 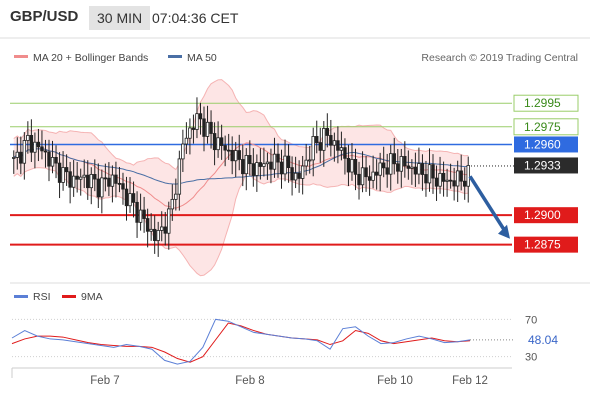 I want to click on x-tick-label: Feb 7, so click(x=104, y=381).